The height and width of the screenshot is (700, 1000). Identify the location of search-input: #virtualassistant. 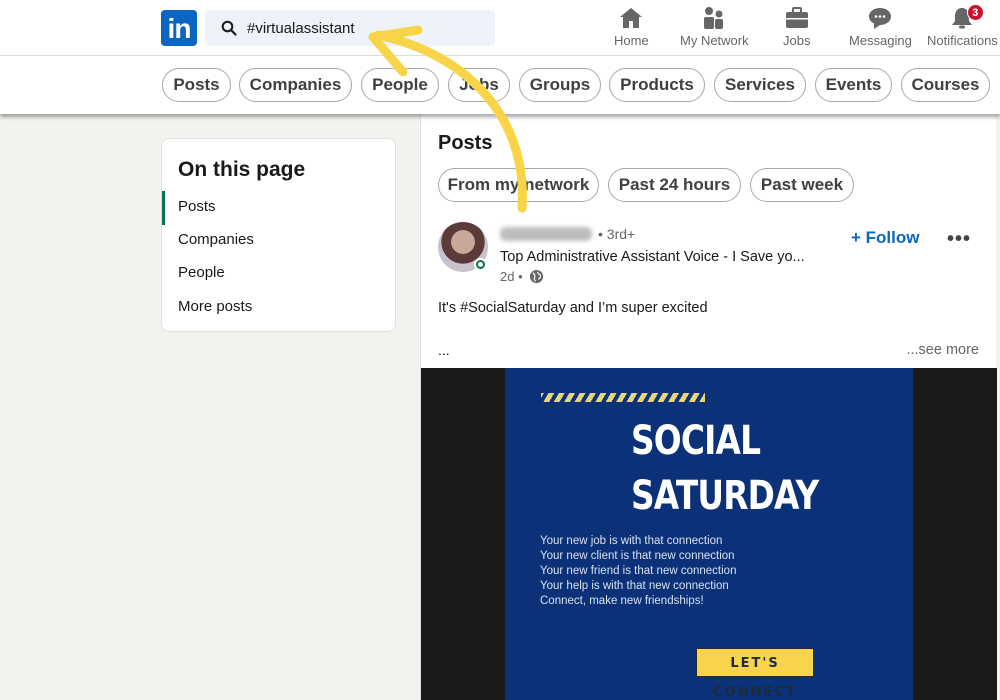
(350, 28).